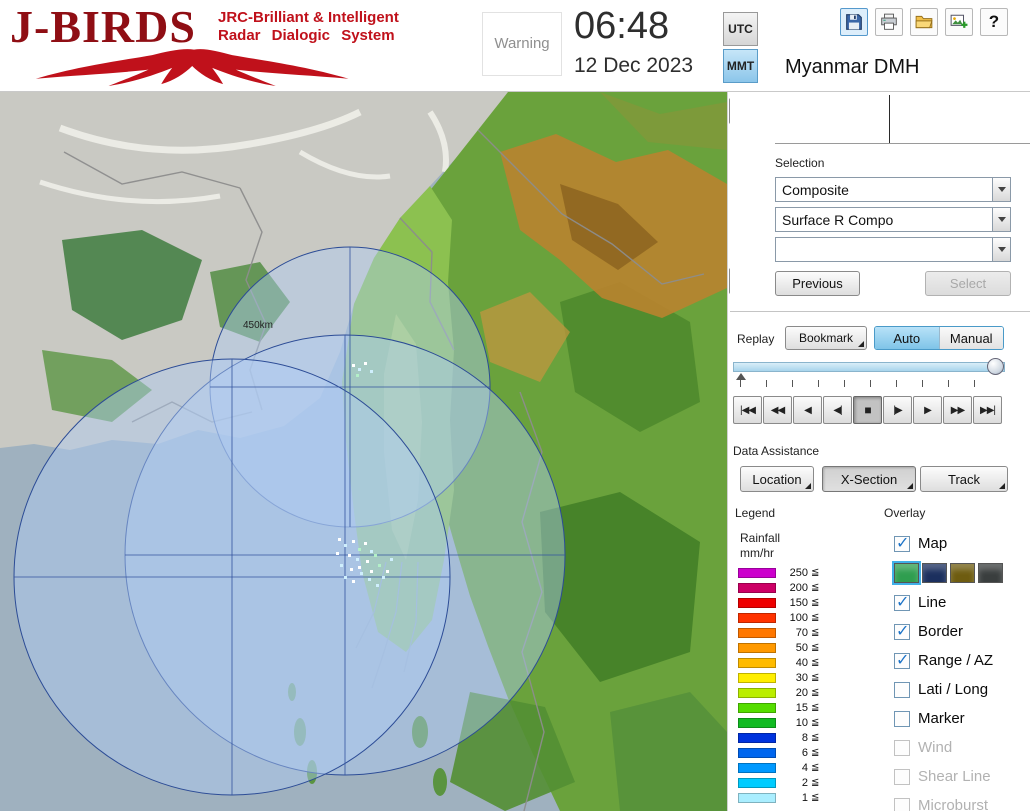 The height and width of the screenshot is (811, 1030). What do you see at coordinates (798, 662) in the screenshot?
I see `legend-row: 40 ≦` at bounding box center [798, 662].